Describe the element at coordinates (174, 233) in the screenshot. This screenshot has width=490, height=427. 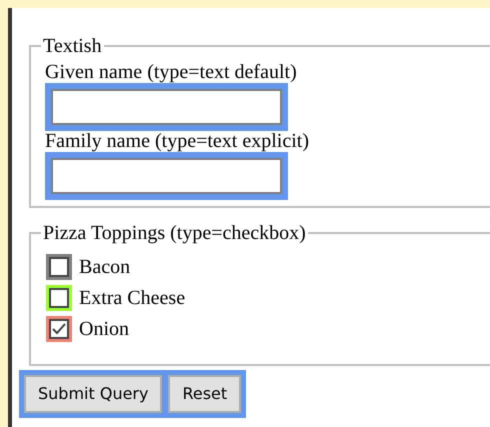
I see `fieldset-legend: Pizza Toppings (type=checkbox)` at that location.